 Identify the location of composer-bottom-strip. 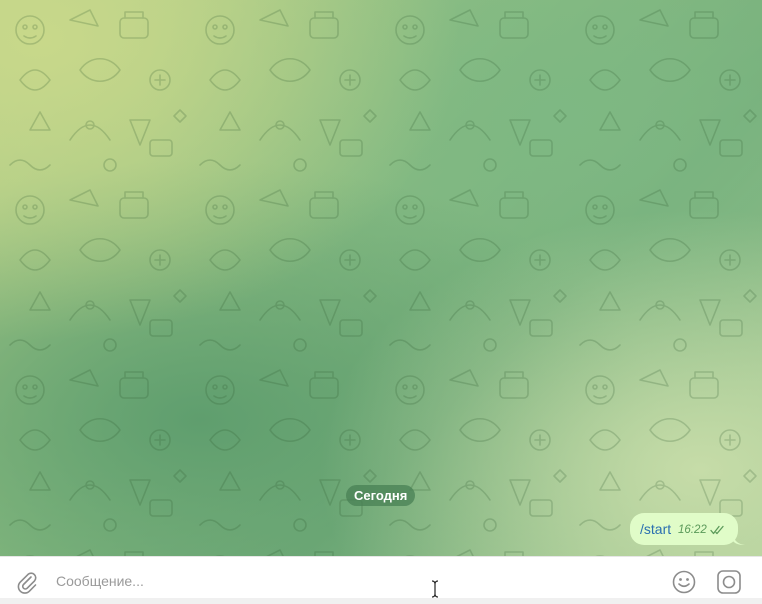
(381, 601).